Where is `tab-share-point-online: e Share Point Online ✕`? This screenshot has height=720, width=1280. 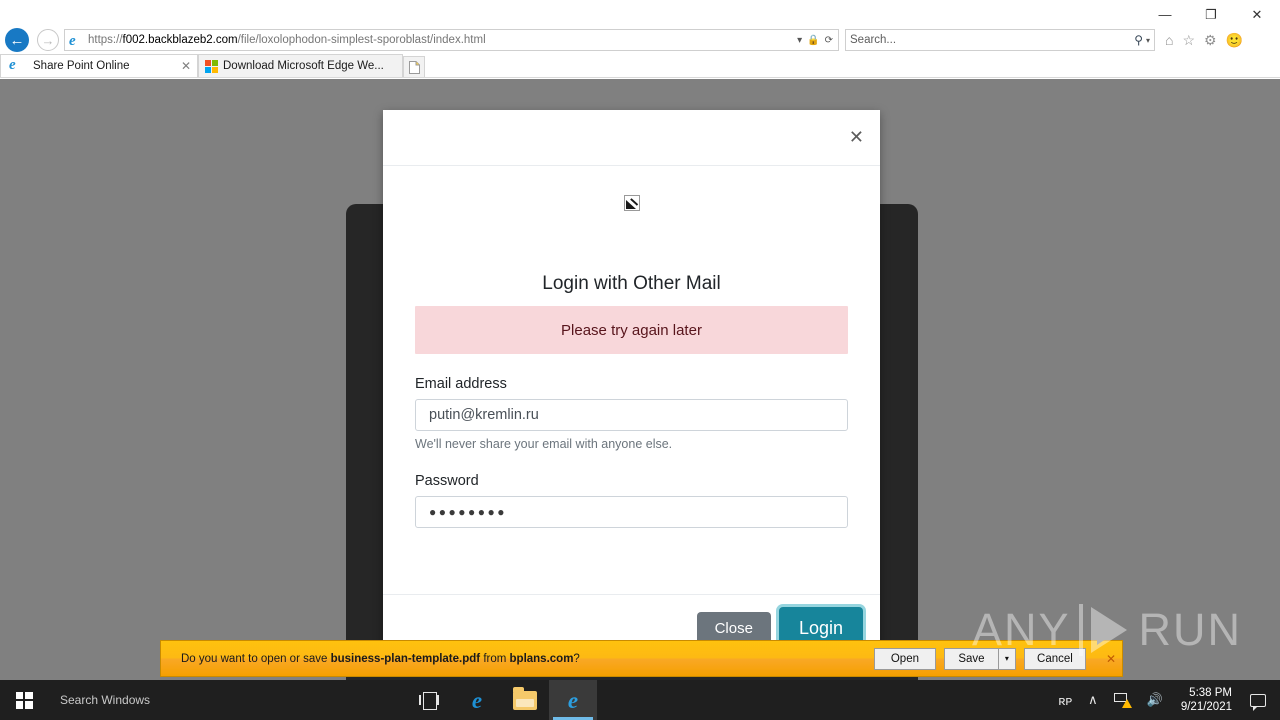
tab-share-point-online: e Share Point Online ✕ is located at coordinates (99, 65).